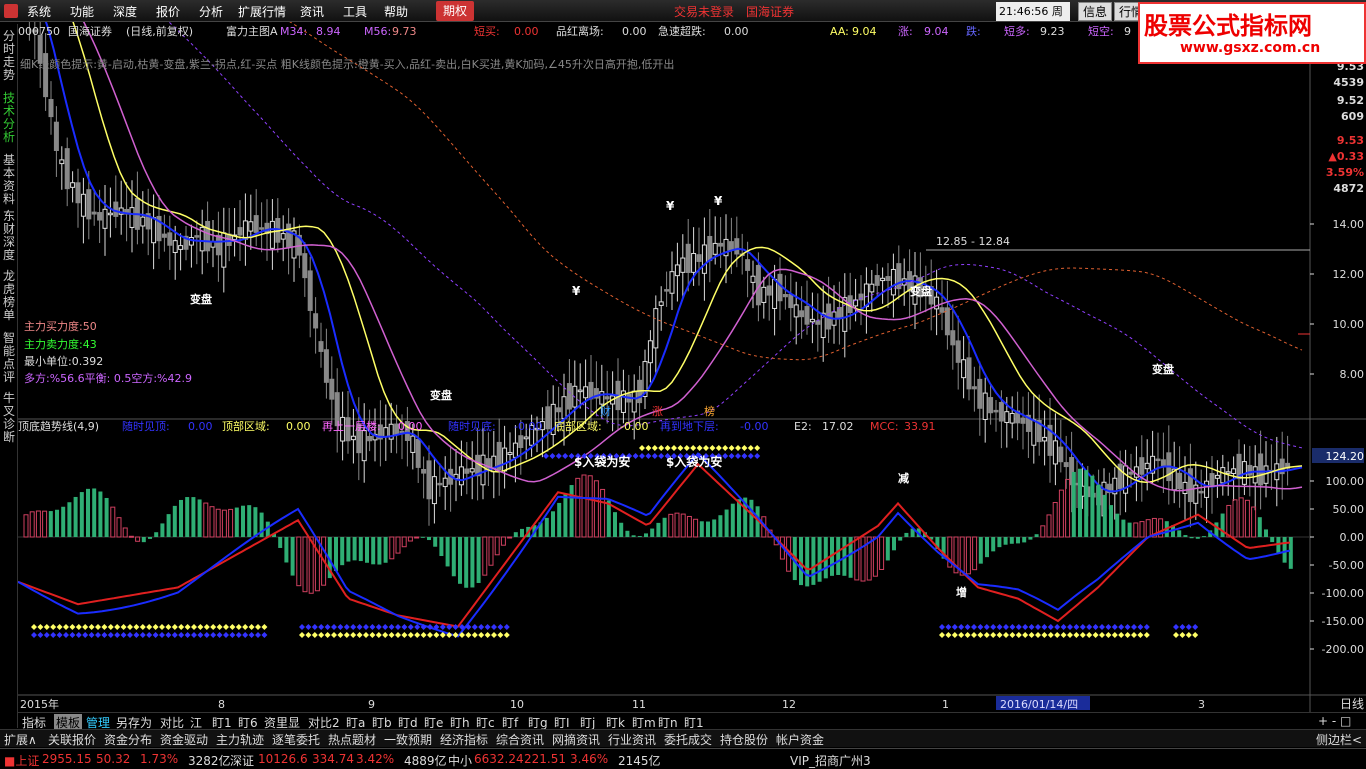  Describe the element at coordinates (680, 448) in the screenshot. I see `diamond-row-yellow-3-diamond` at that location.